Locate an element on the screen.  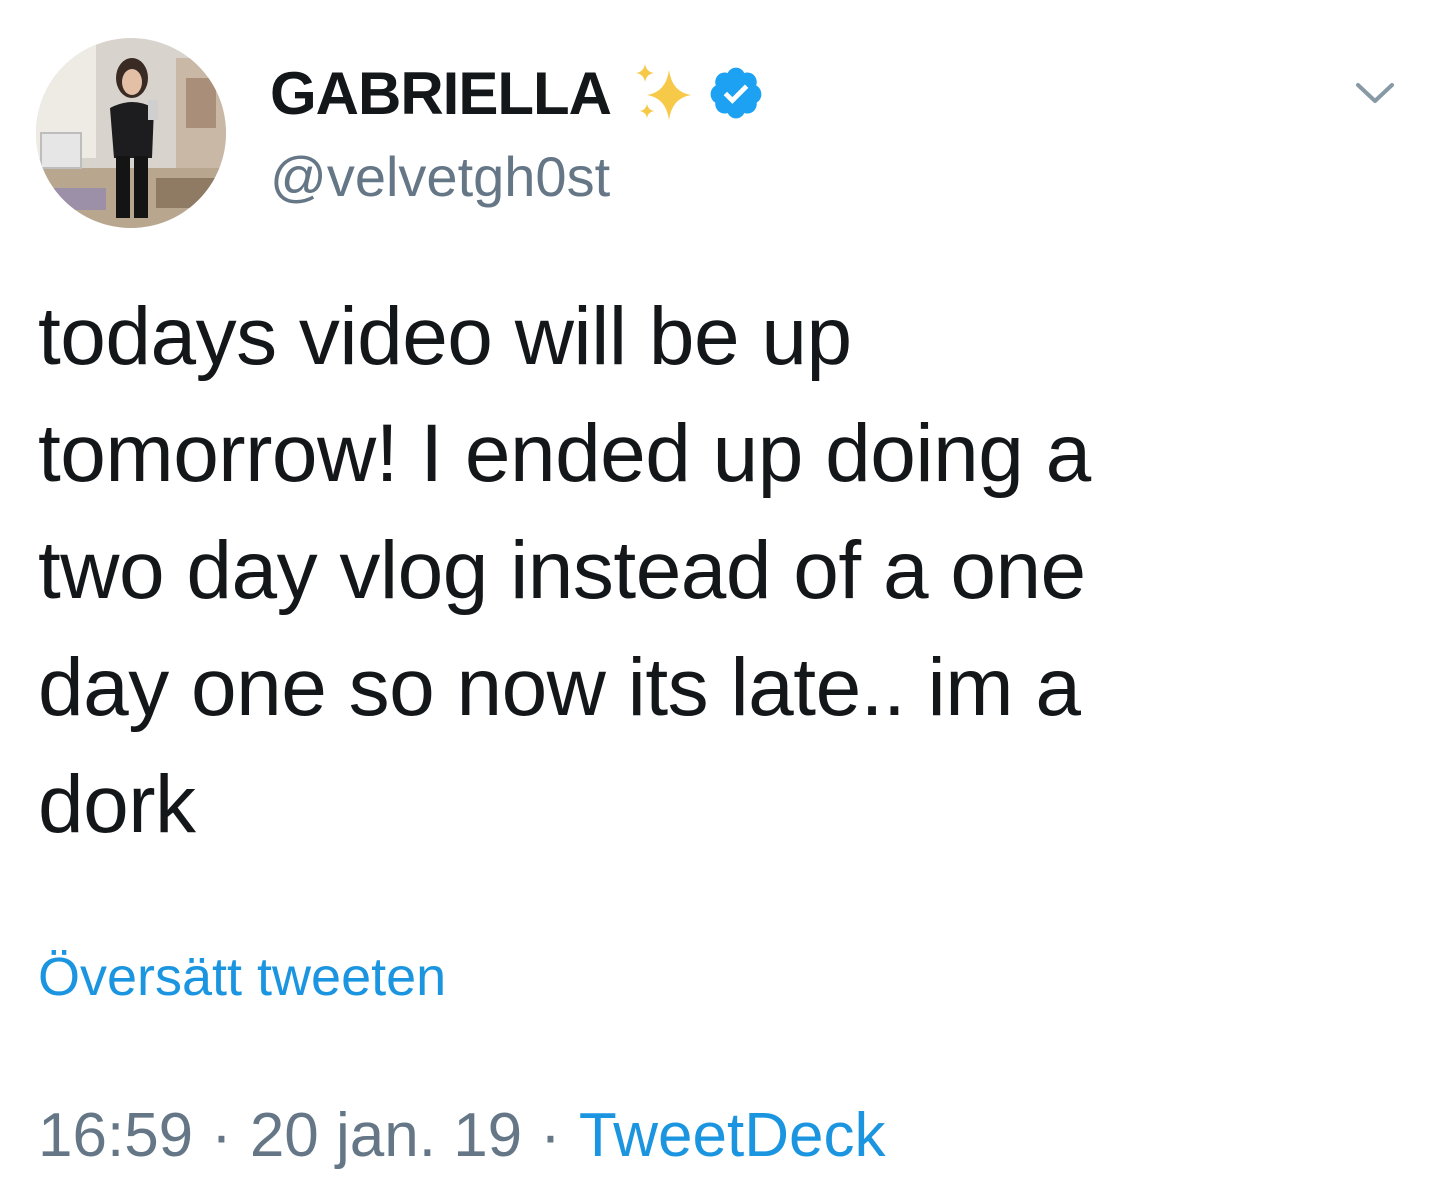
sparkles-icon is located at coordinates (664, 93).